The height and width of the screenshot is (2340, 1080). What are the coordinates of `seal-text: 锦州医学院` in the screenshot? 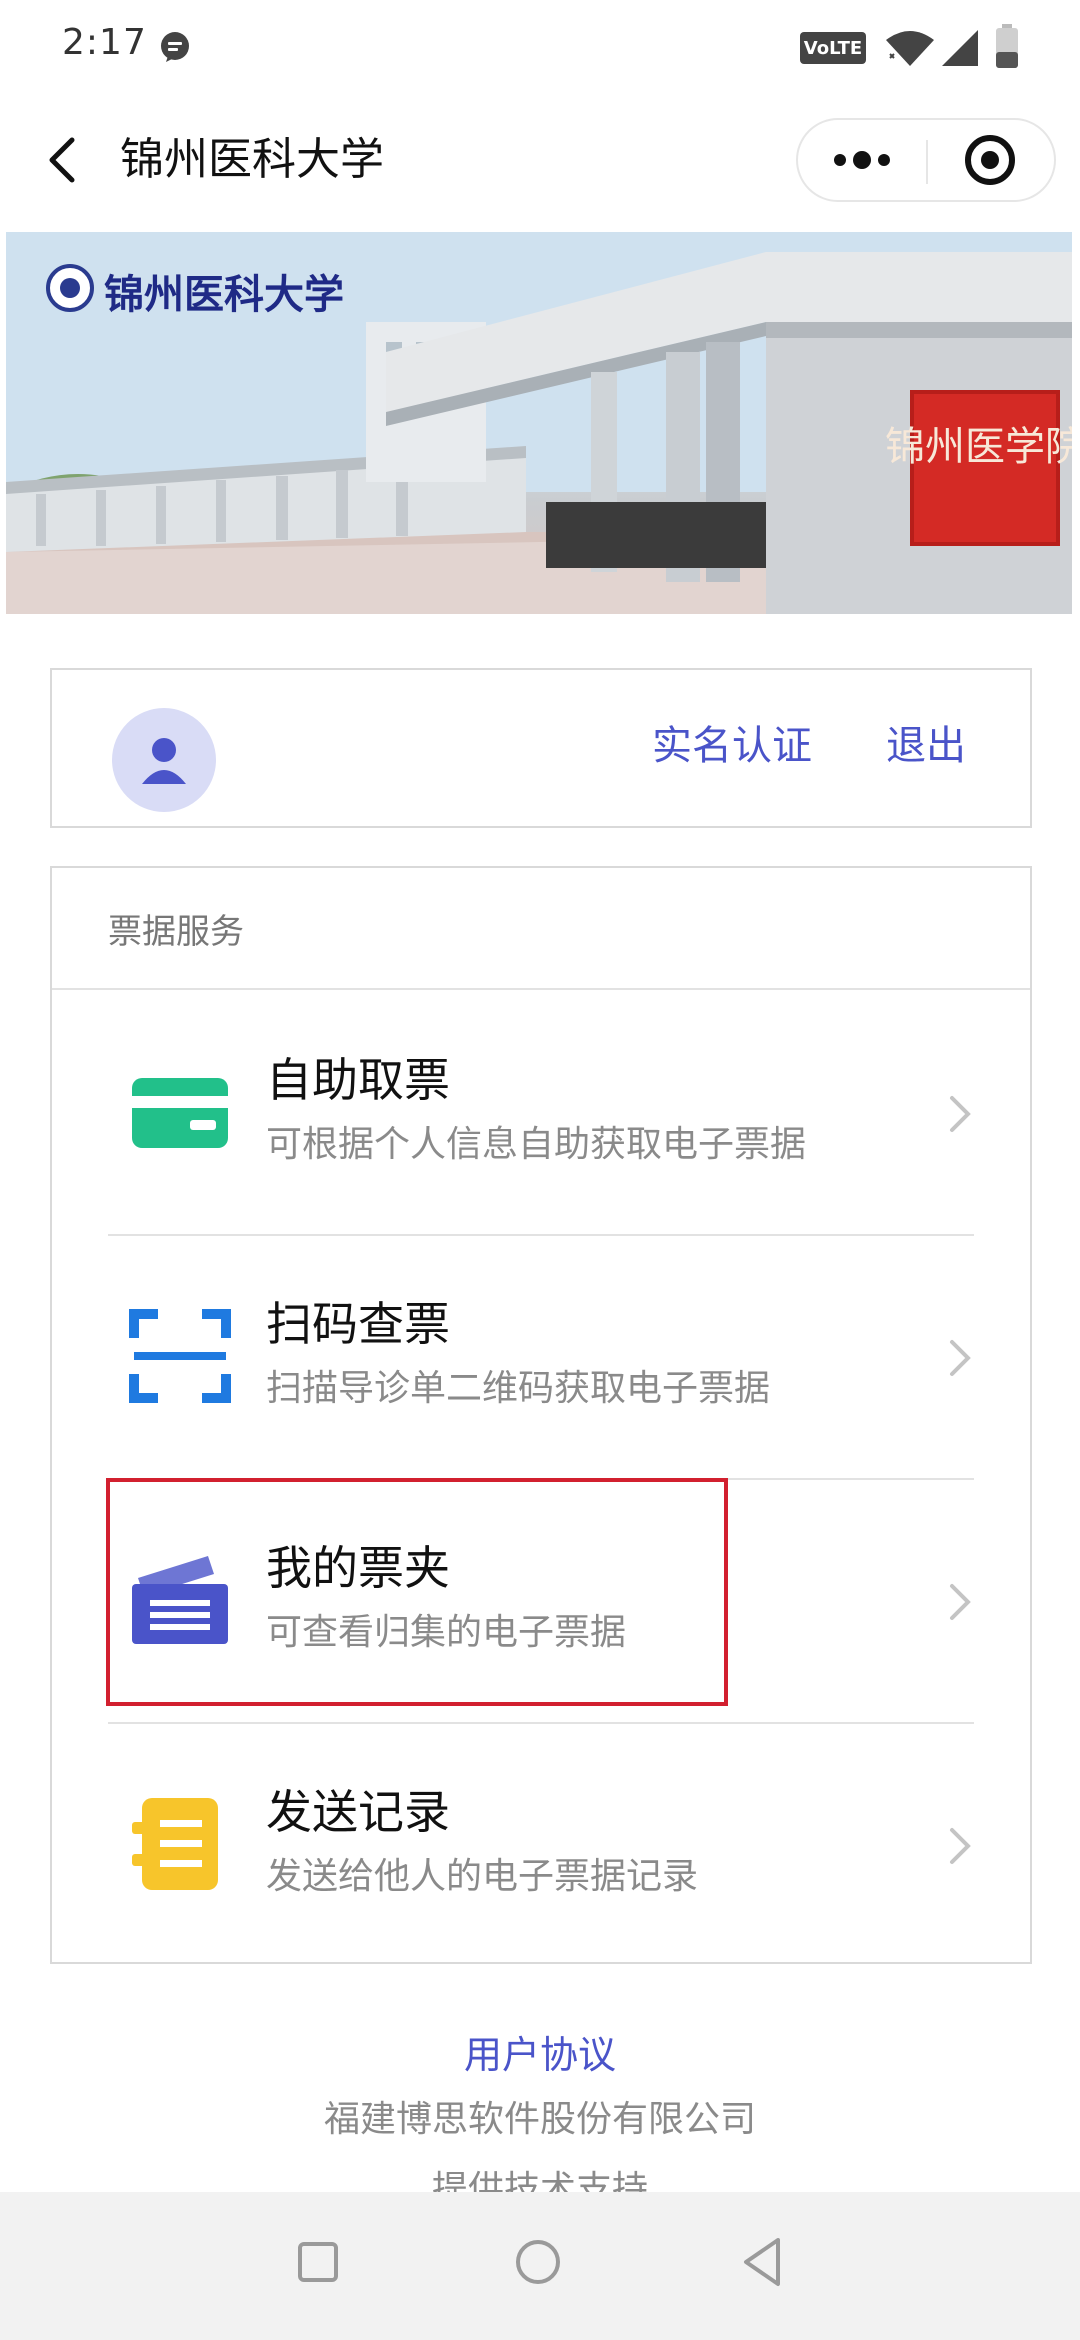 It's located at (978, 447).